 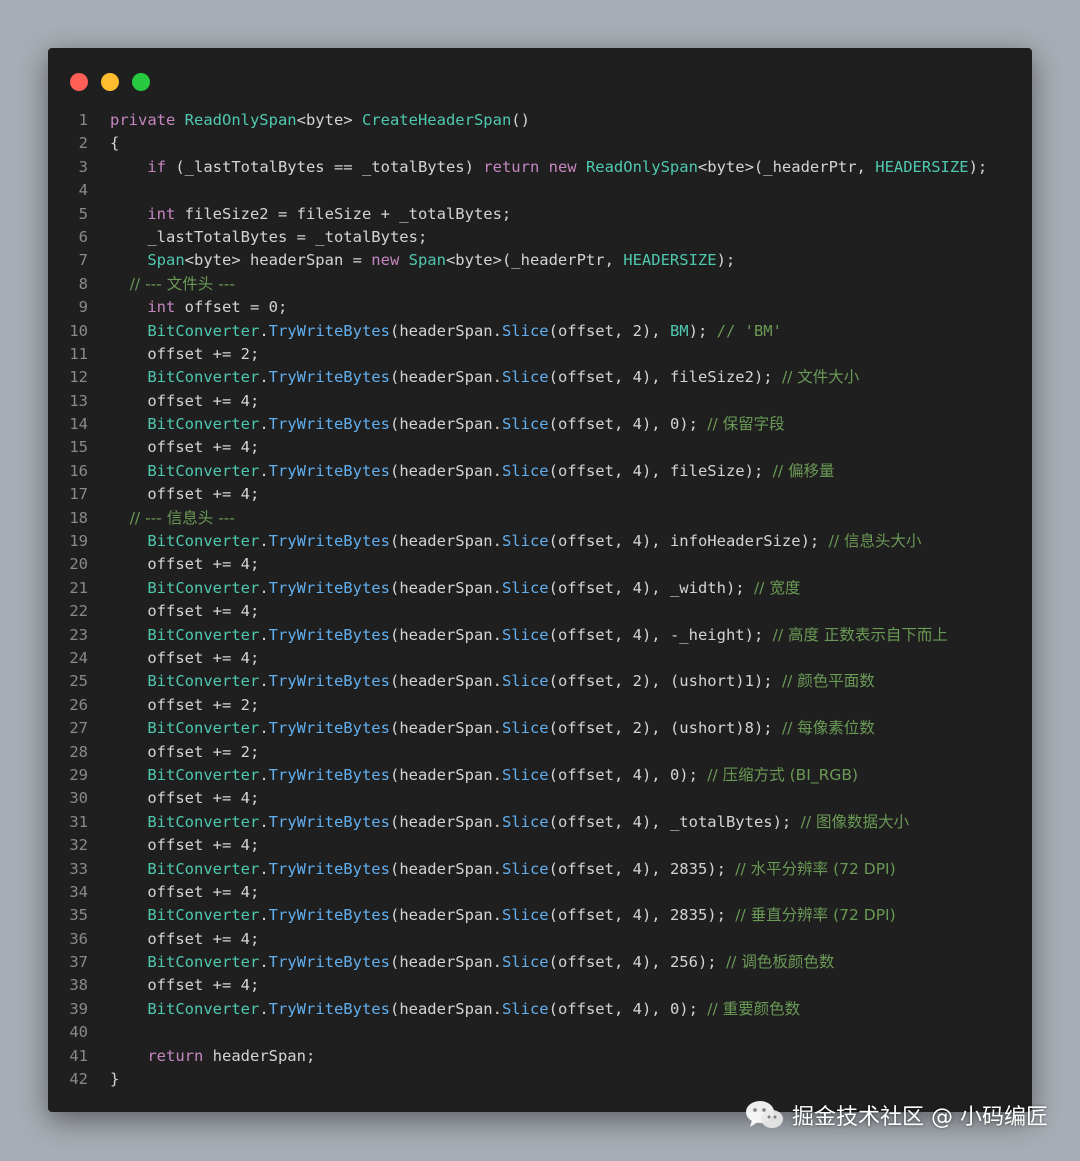 I want to click on code-line: 28 offset += 2;, so click(x=540, y=752).